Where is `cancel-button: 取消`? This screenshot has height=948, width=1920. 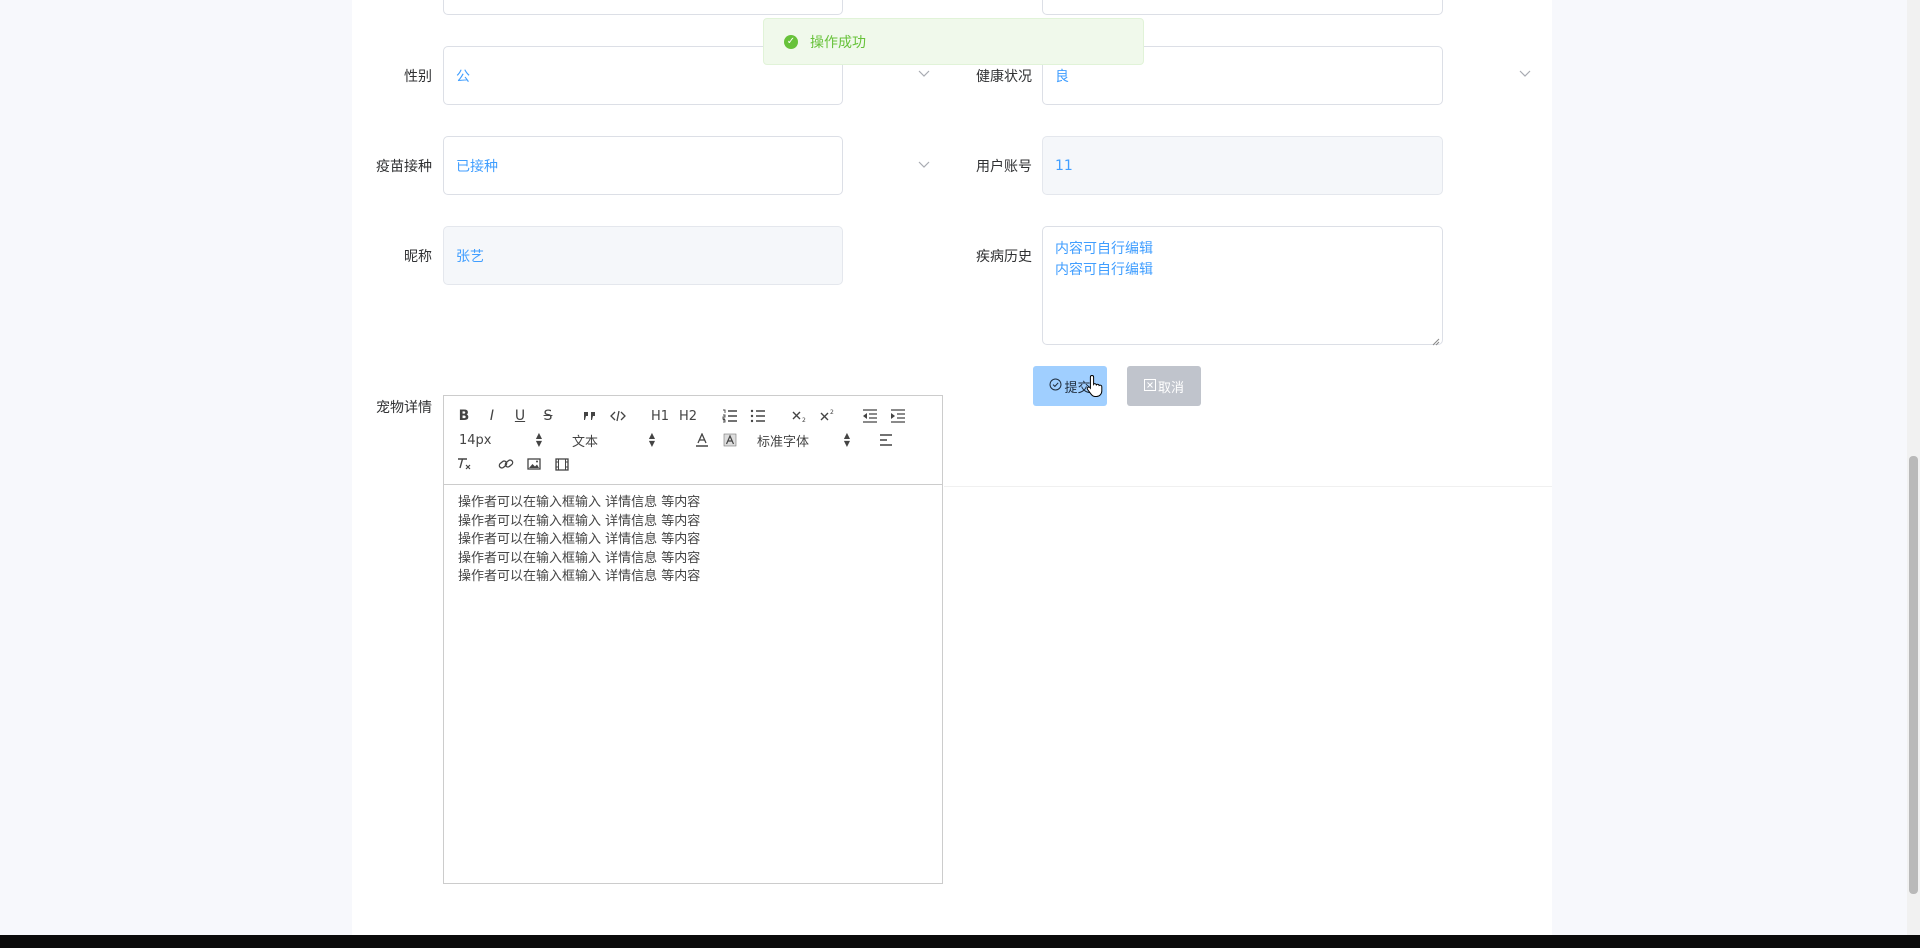
cancel-button: 取消 is located at coordinates (1164, 386).